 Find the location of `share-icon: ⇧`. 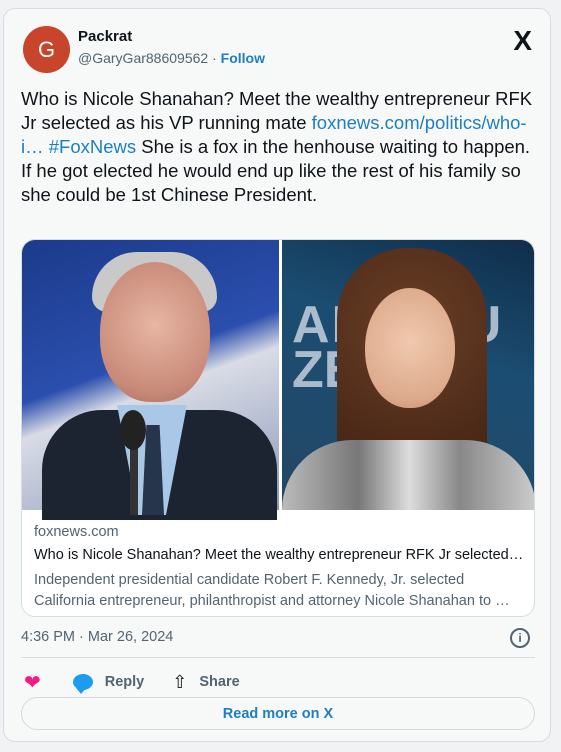

share-icon: ⇧ is located at coordinates (179, 682).